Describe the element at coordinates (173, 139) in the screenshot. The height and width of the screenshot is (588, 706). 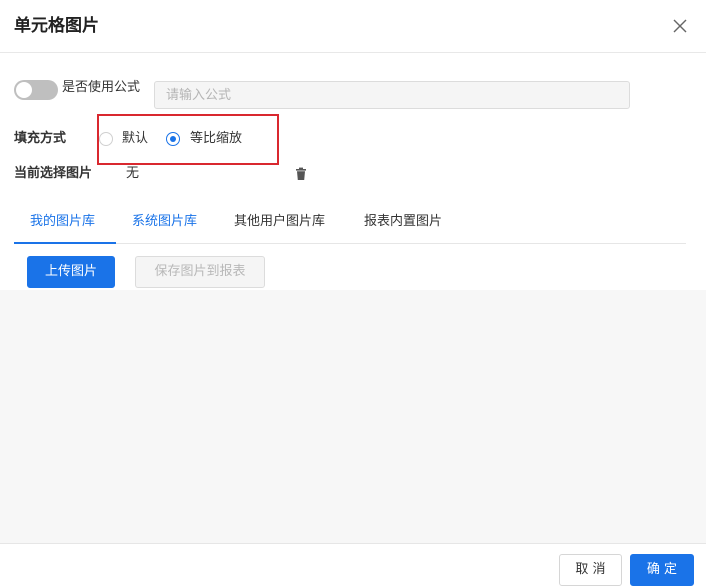
I see `radio-proportional-scale` at that location.